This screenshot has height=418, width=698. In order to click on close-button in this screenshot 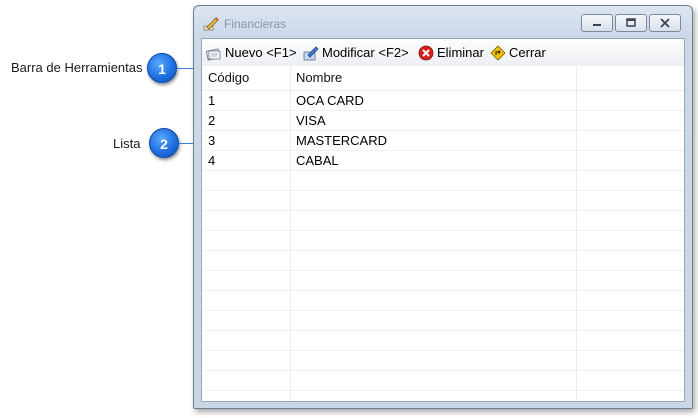, I will do `click(665, 23)`.